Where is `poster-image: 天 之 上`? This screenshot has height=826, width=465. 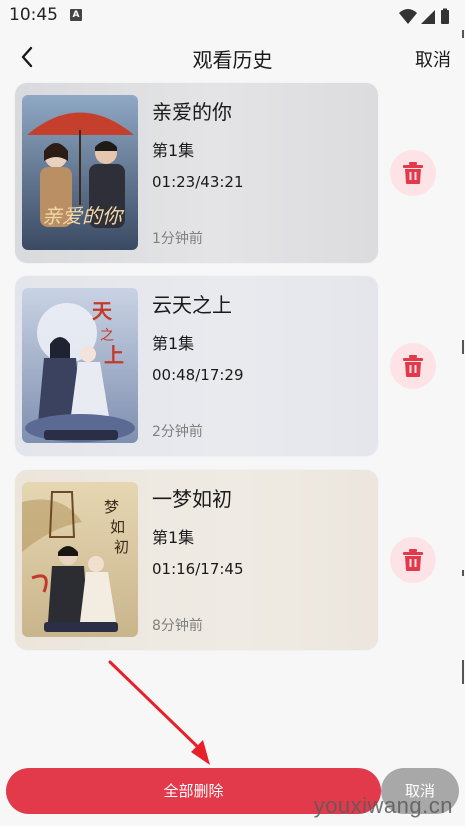
poster-image: 天 之 上 is located at coordinates (80, 365).